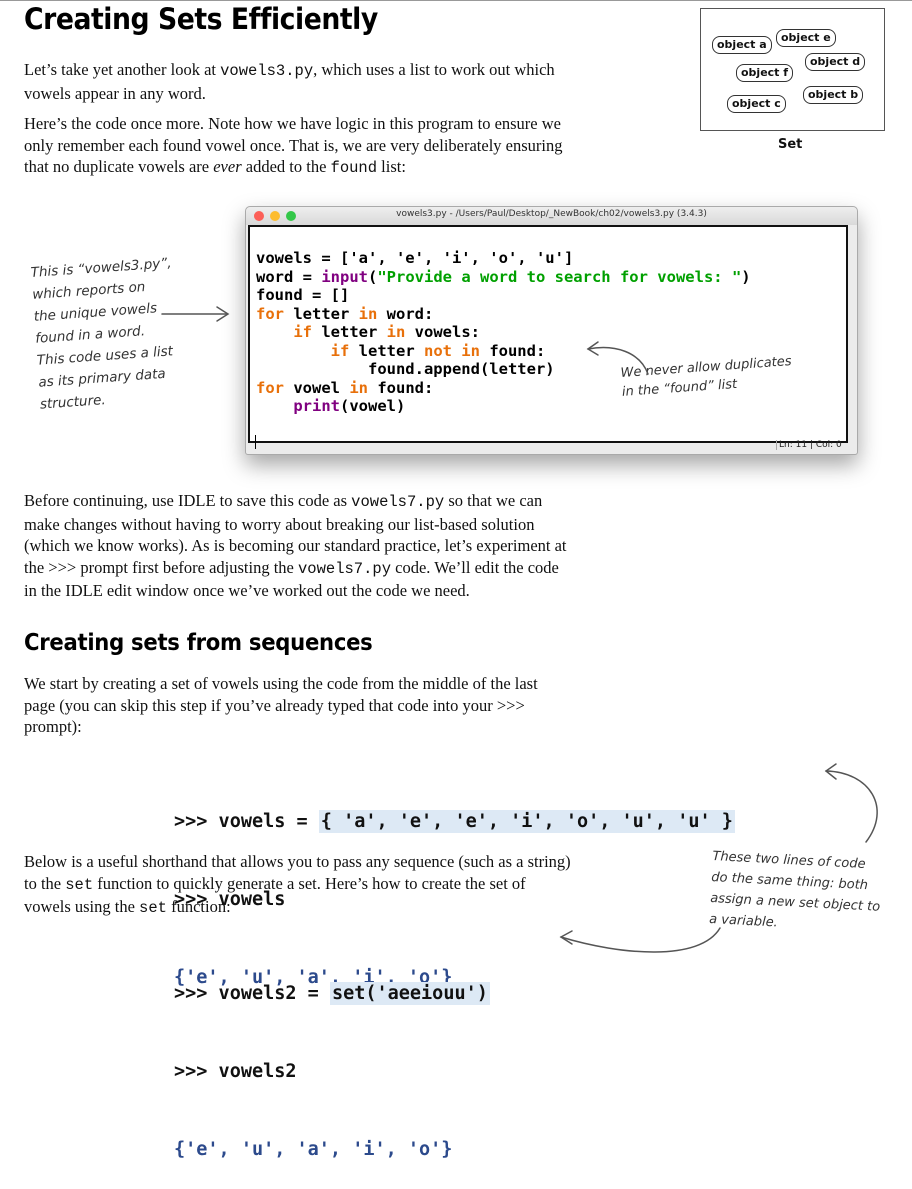 Image resolution: width=912 pixels, height=1189 pixels. I want to click on repl-input: >>> vowels2 =, so click(252, 993).